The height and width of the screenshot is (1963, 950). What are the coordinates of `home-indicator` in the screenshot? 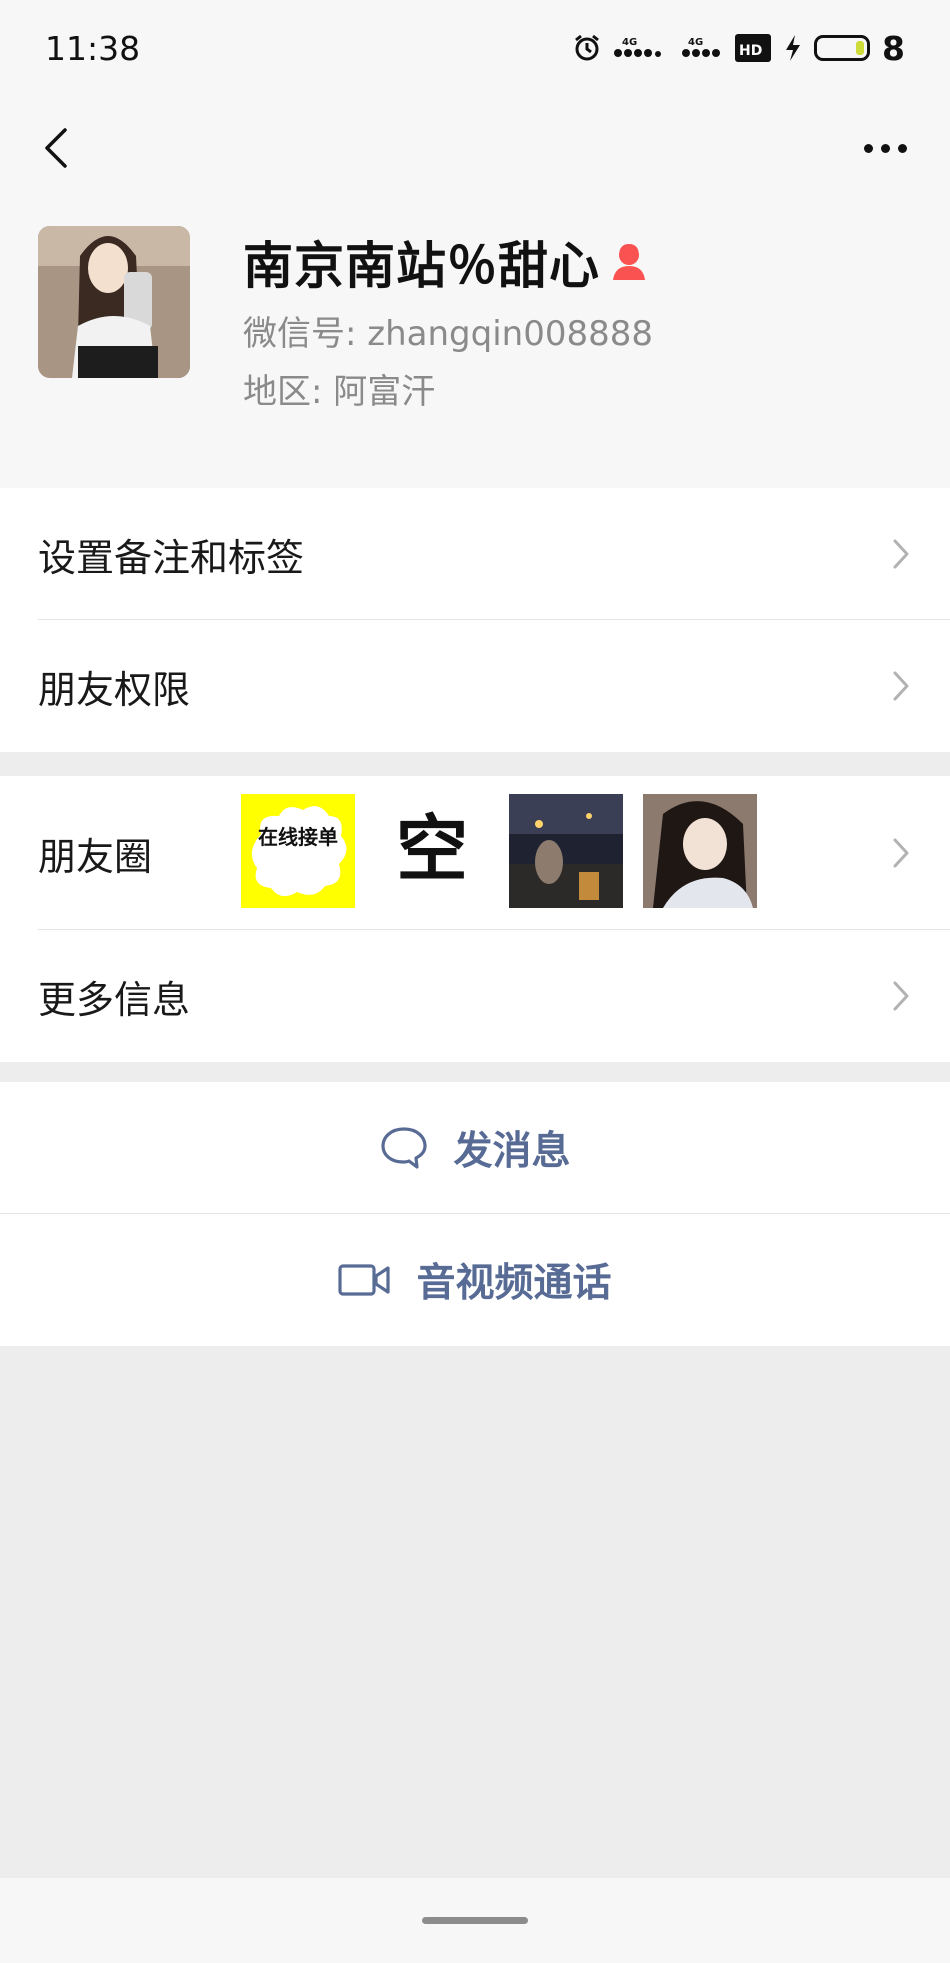 It's located at (475, 1920).